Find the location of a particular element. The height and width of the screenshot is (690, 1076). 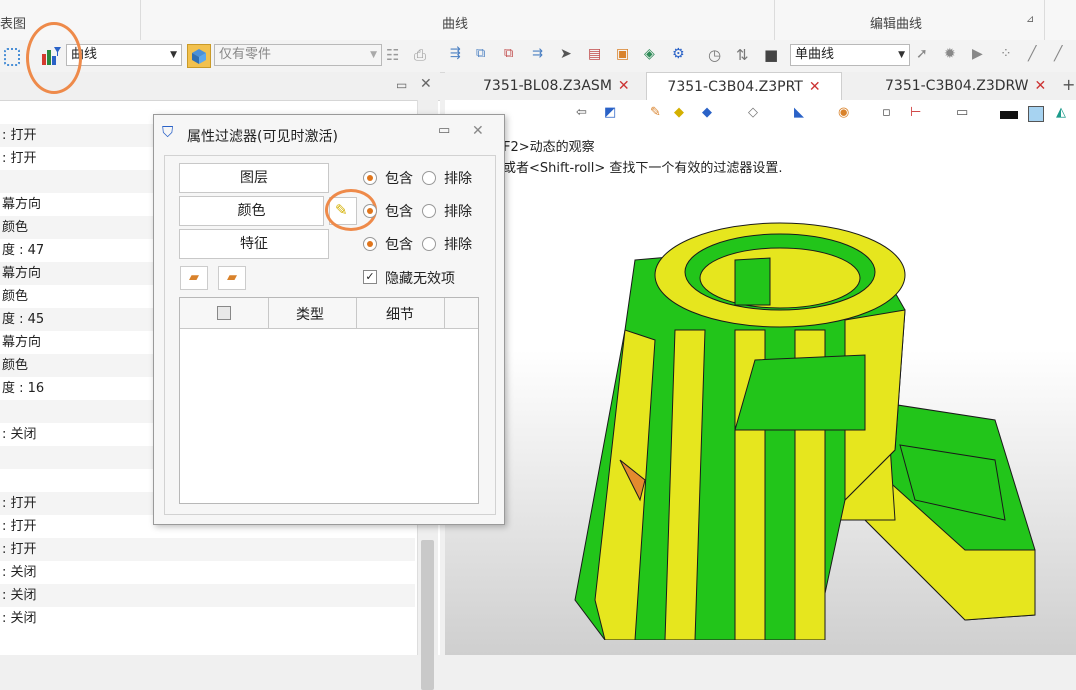

paste-icon: ⧉ is located at coordinates (514, 56).